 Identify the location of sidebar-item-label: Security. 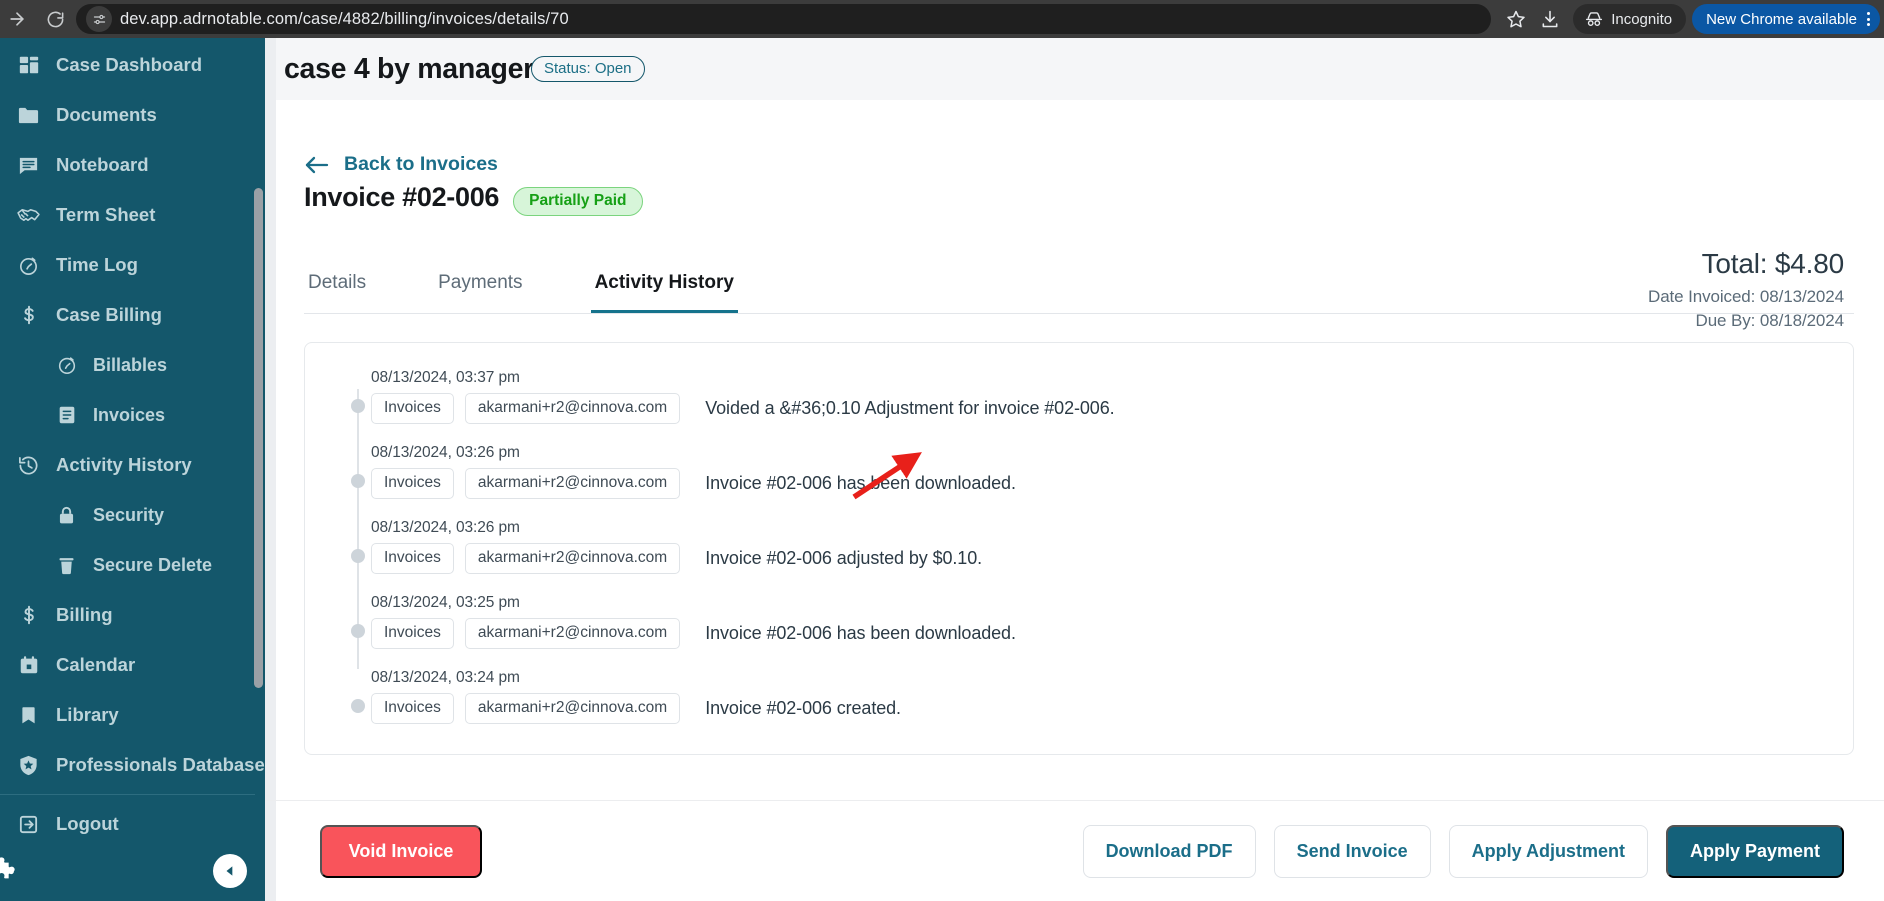
(129, 514).